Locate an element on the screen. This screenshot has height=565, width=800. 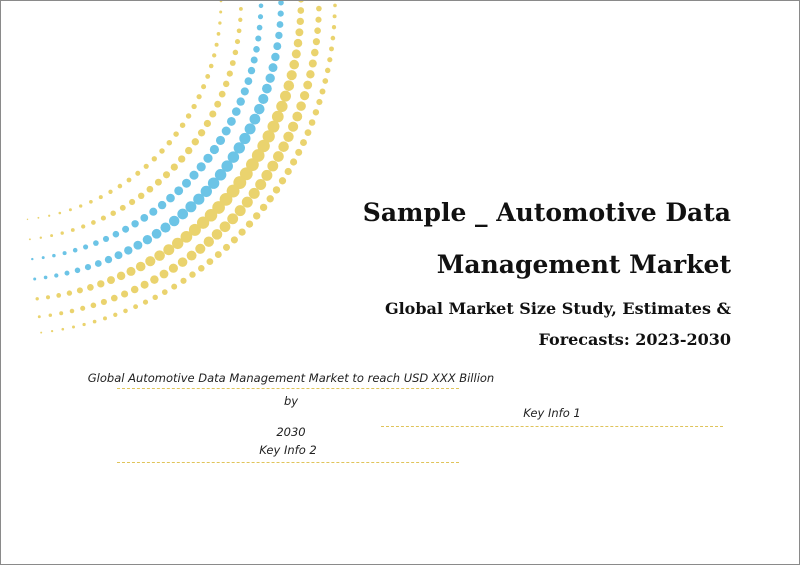
key-info-1: Key Info 1 is located at coordinates (552, 413).